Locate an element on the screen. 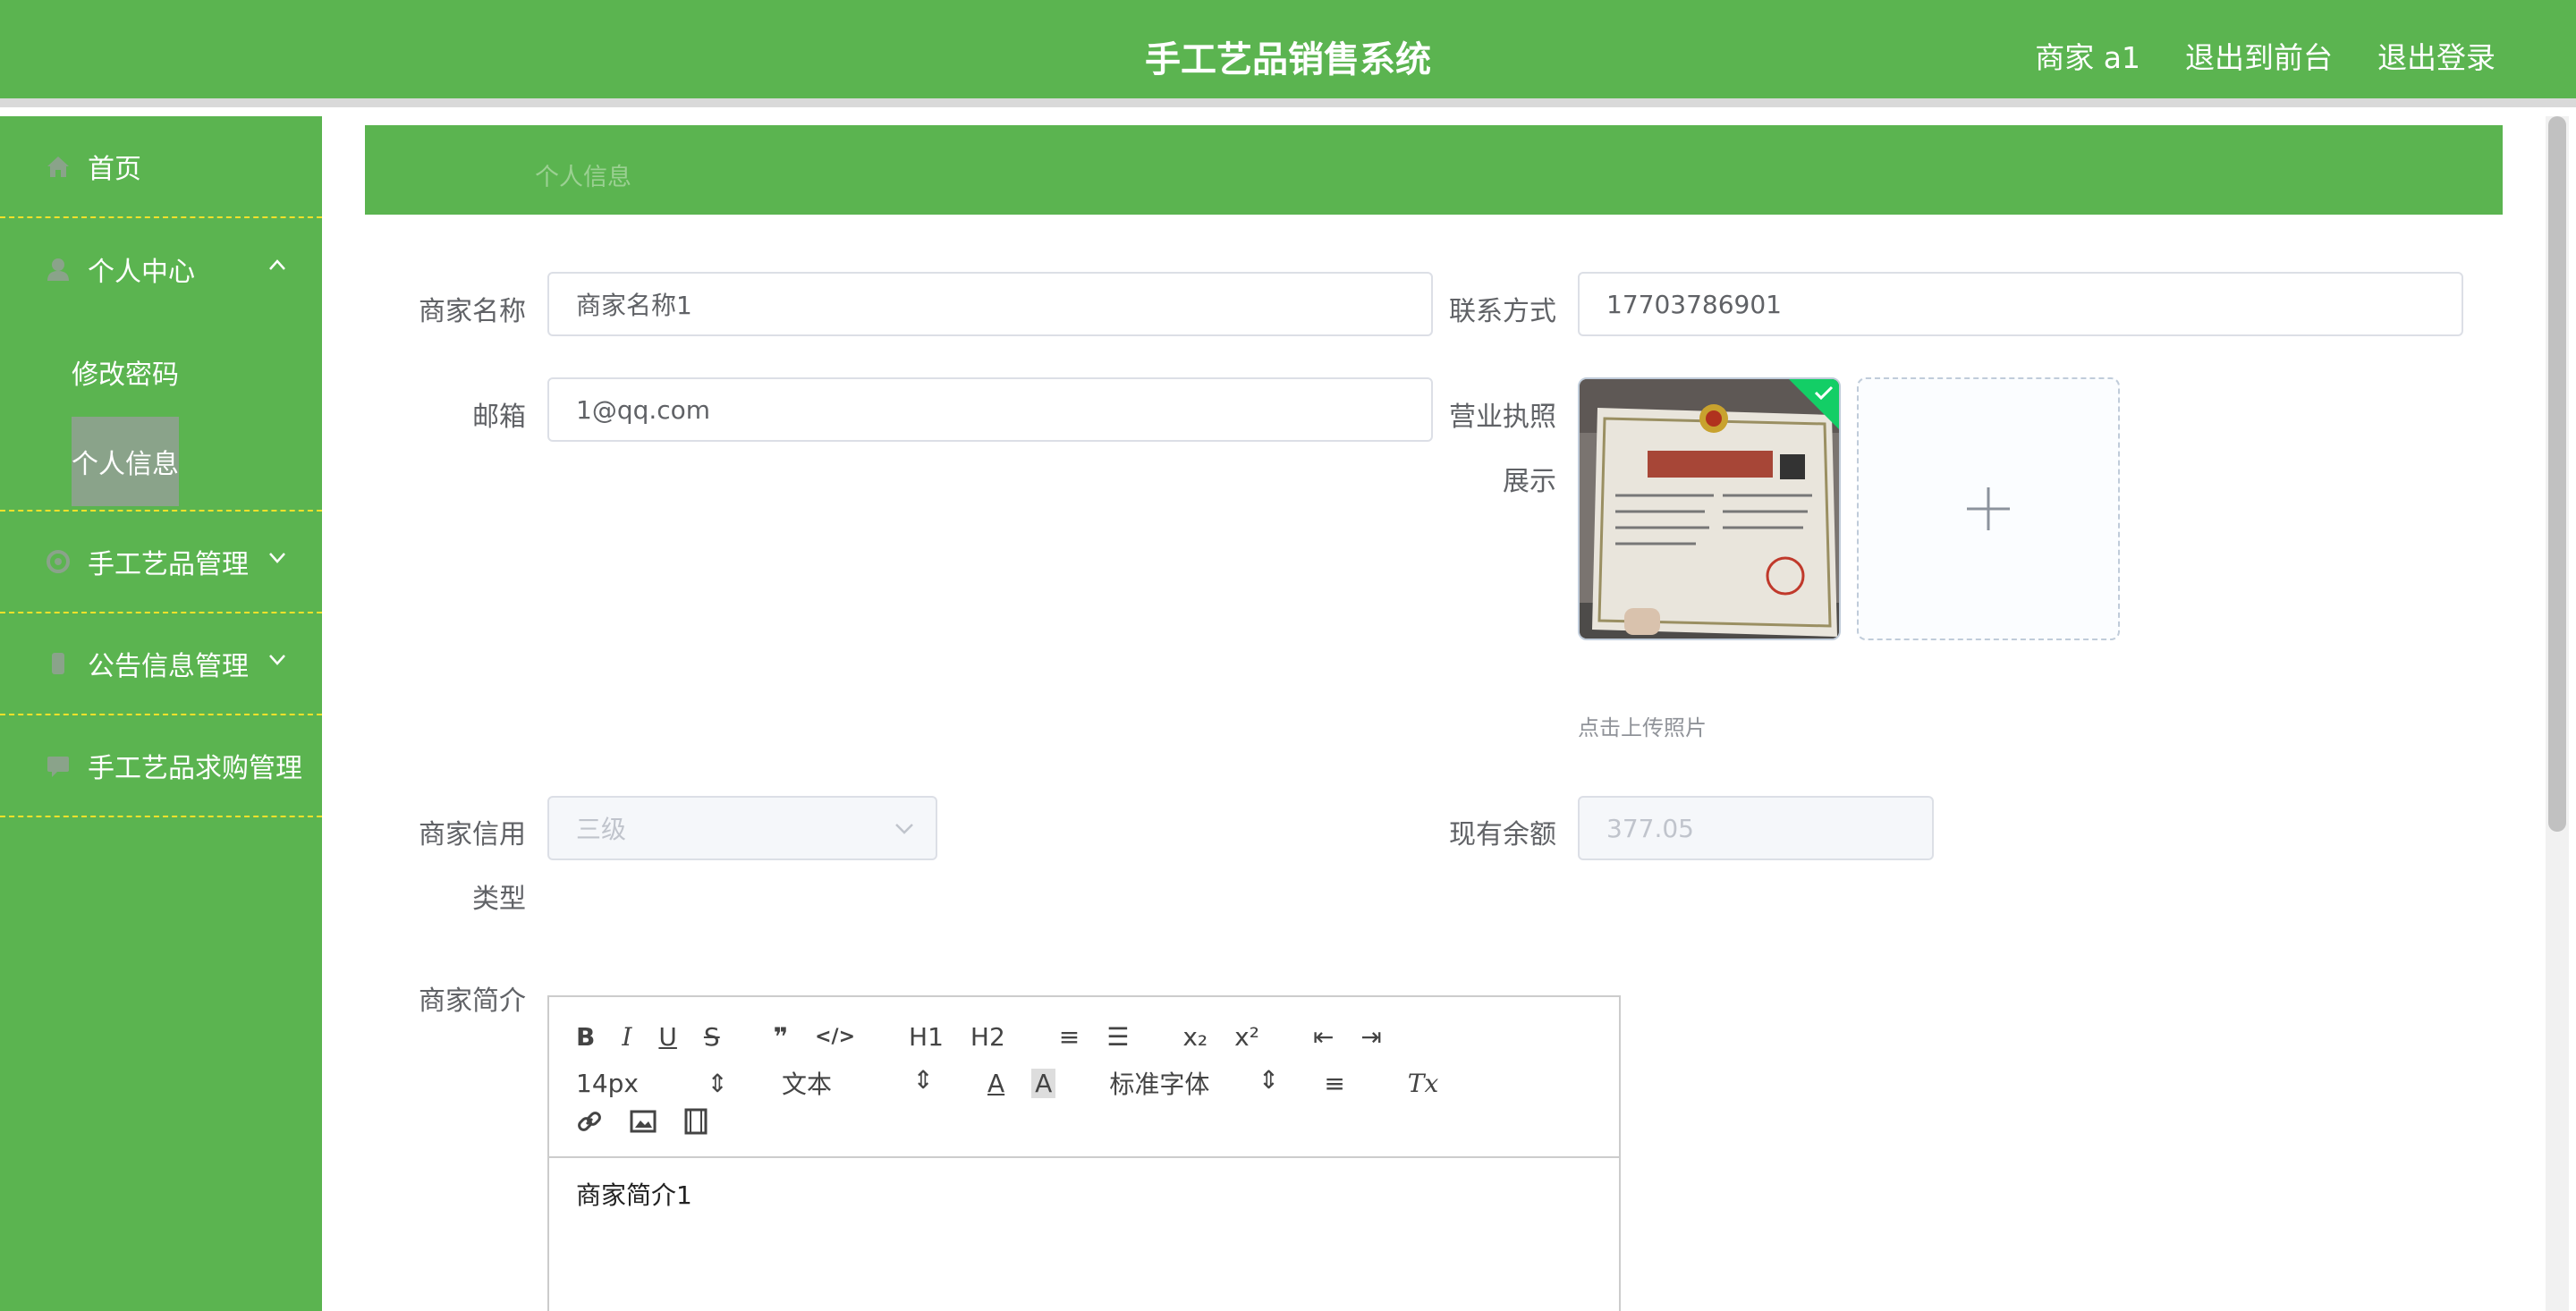  sidebar-subitem-change-password: 修改密码 is located at coordinates (161, 372).